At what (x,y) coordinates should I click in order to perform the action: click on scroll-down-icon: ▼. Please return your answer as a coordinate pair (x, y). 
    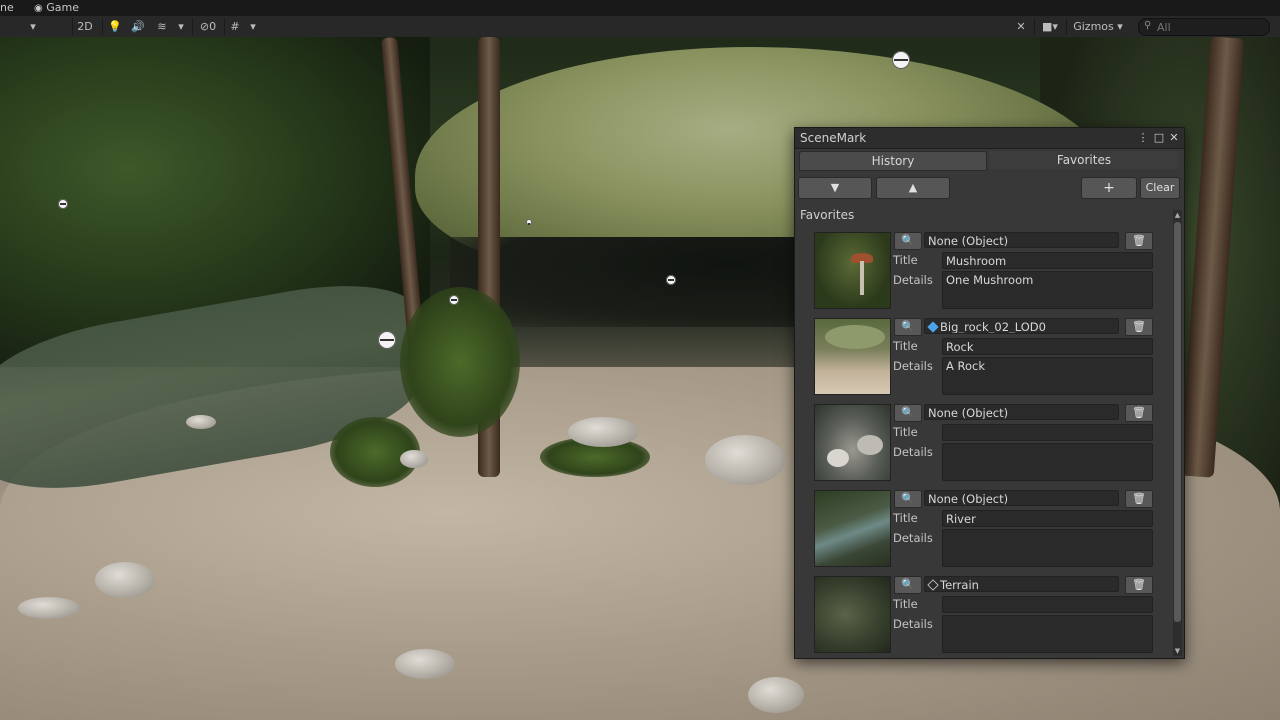
    Looking at the image, I should click on (1177, 651).